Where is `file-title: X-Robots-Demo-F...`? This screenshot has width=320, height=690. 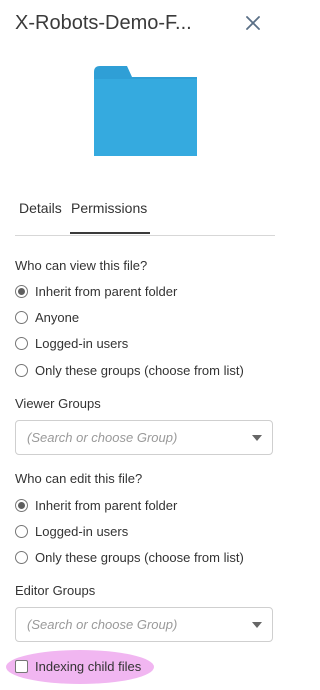 file-title: X-Robots-Demo-F... is located at coordinates (103, 23).